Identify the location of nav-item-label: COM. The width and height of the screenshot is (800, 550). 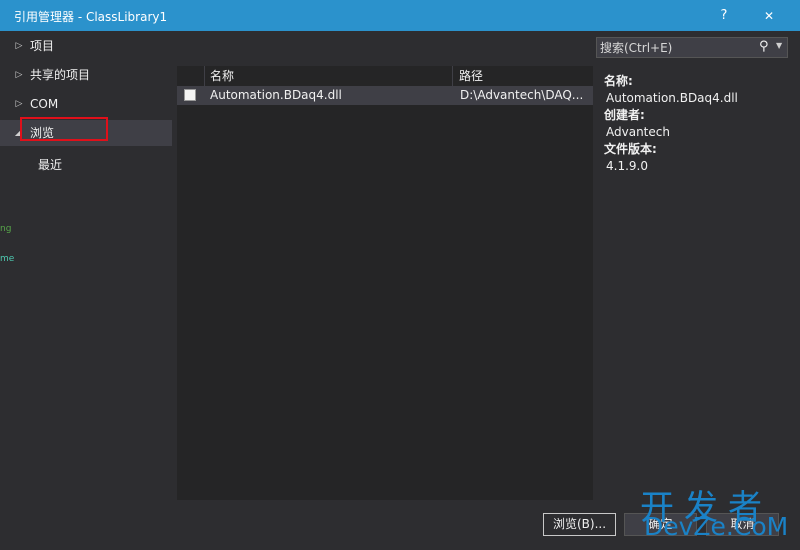
(44, 104).